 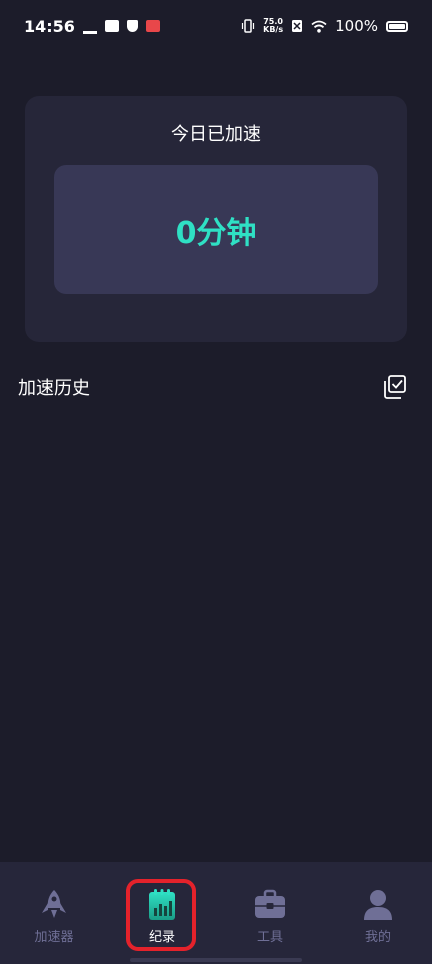 What do you see at coordinates (216, 26) in the screenshot?
I see `status-bar: 14:56 75.0 KB/s 100%` at bounding box center [216, 26].